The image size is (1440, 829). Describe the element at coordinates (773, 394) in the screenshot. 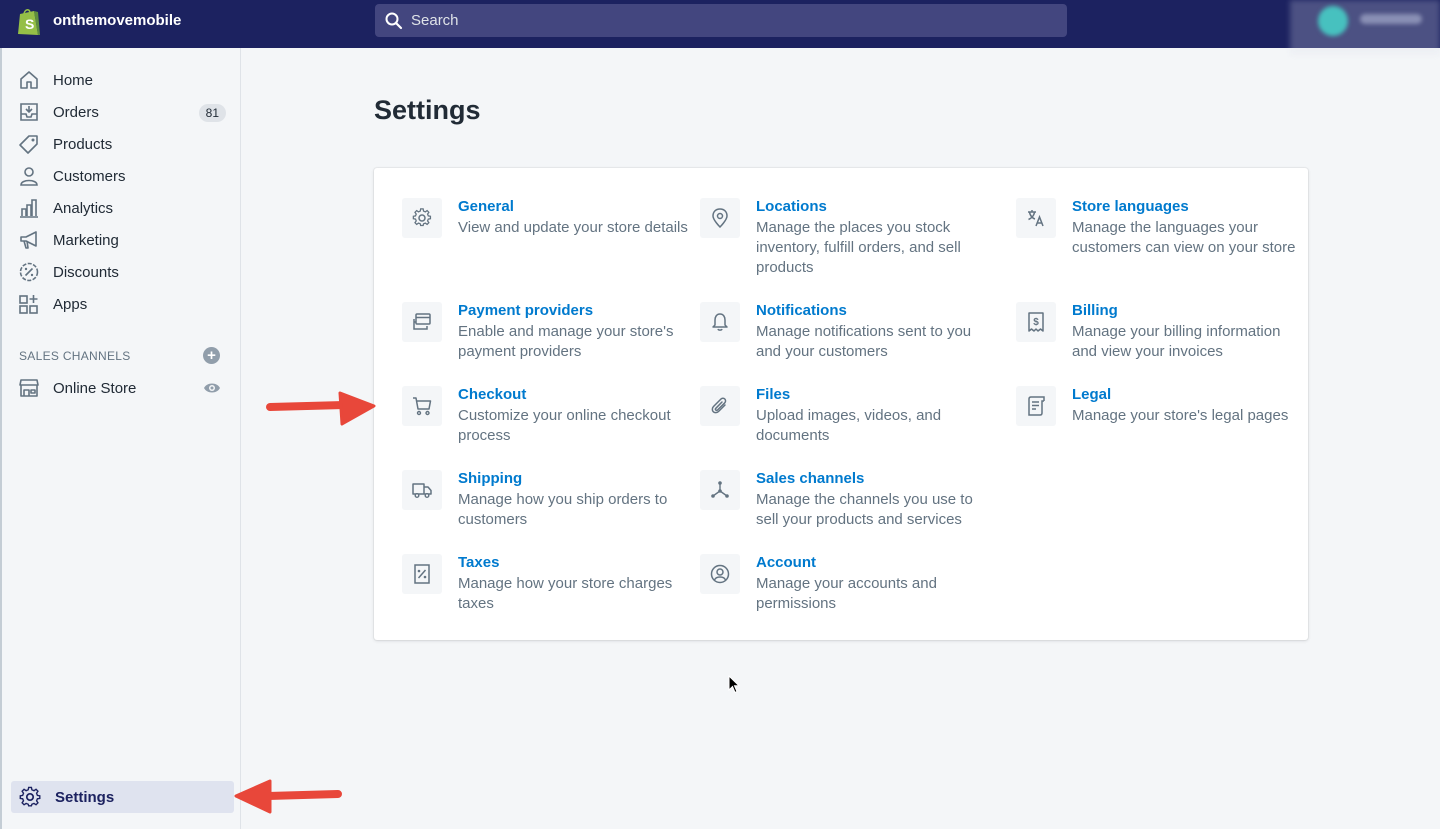

I see `setting-name: Files` at that location.